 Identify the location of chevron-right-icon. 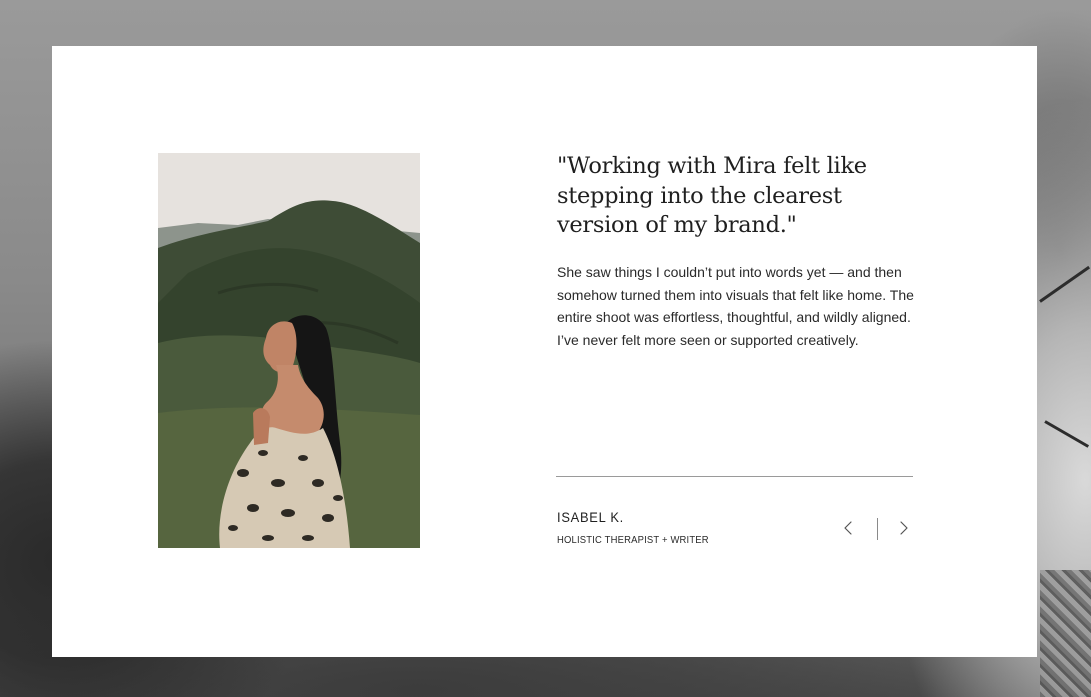
(904, 528).